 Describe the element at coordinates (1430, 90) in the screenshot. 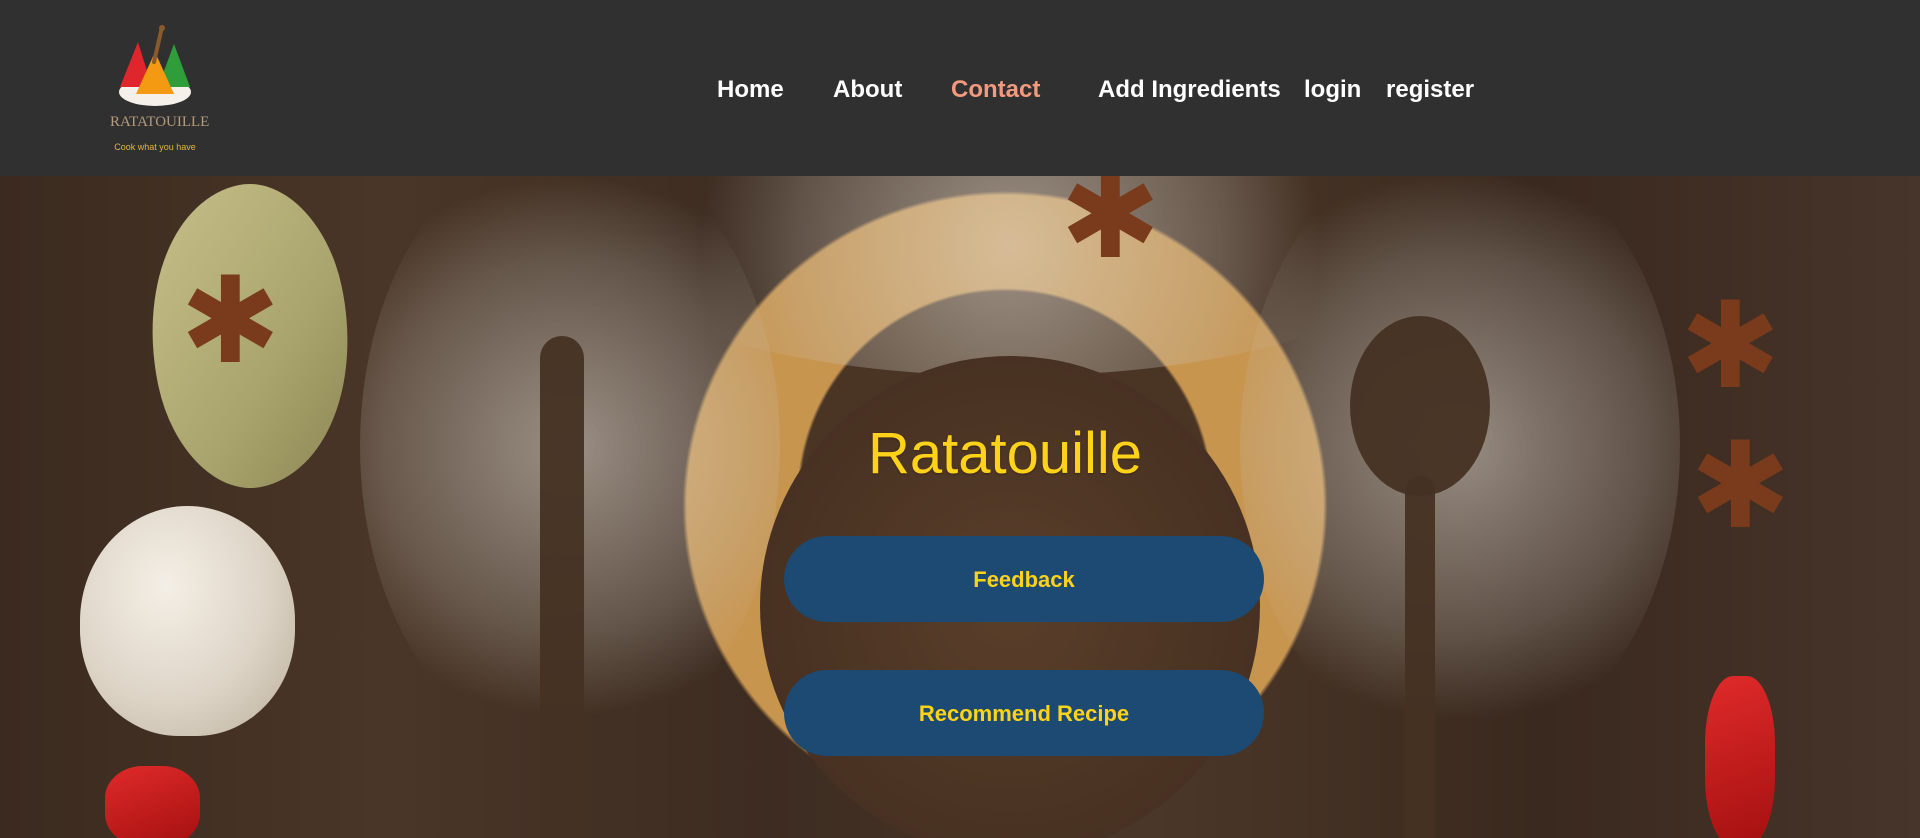

I see `nav-register-link: register` at that location.